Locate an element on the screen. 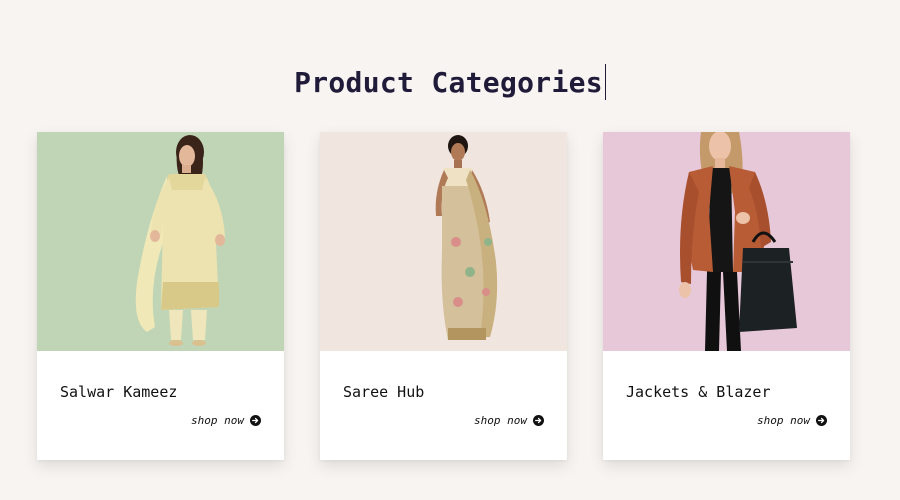 The height and width of the screenshot is (500, 900). card-image-salwar-kameez is located at coordinates (160, 241).